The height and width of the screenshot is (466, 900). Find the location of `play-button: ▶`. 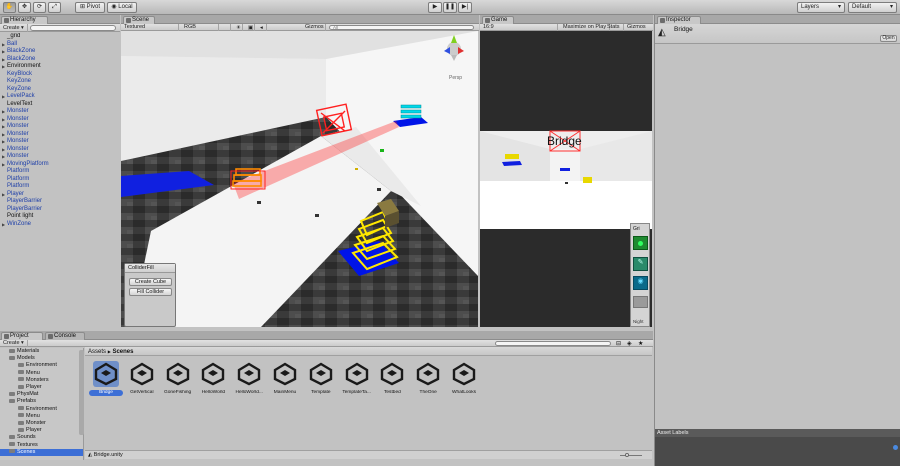

play-button: ▶ is located at coordinates (435, 7).